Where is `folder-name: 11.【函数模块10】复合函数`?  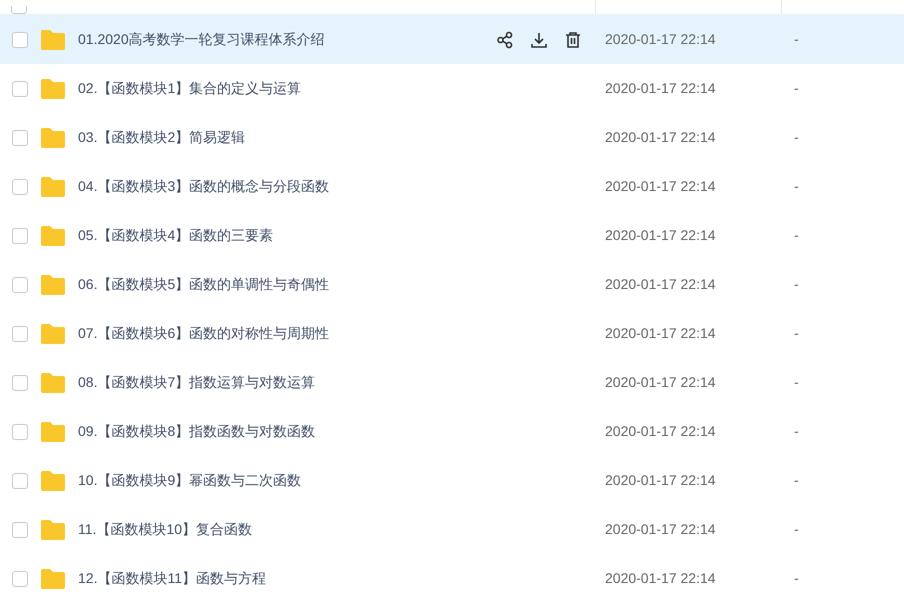 folder-name: 11.【函数模块10】复合函数 is located at coordinates (336, 529).